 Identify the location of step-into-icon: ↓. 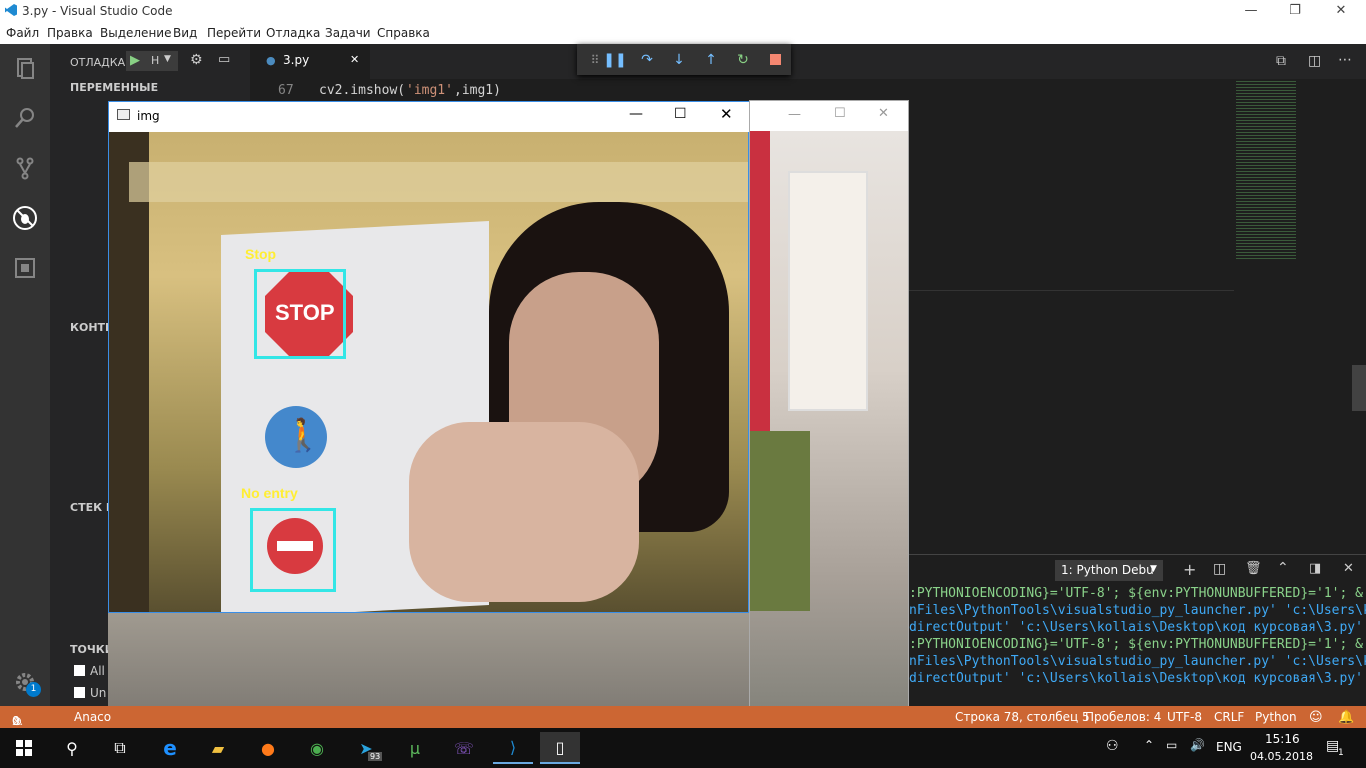
(679, 59).